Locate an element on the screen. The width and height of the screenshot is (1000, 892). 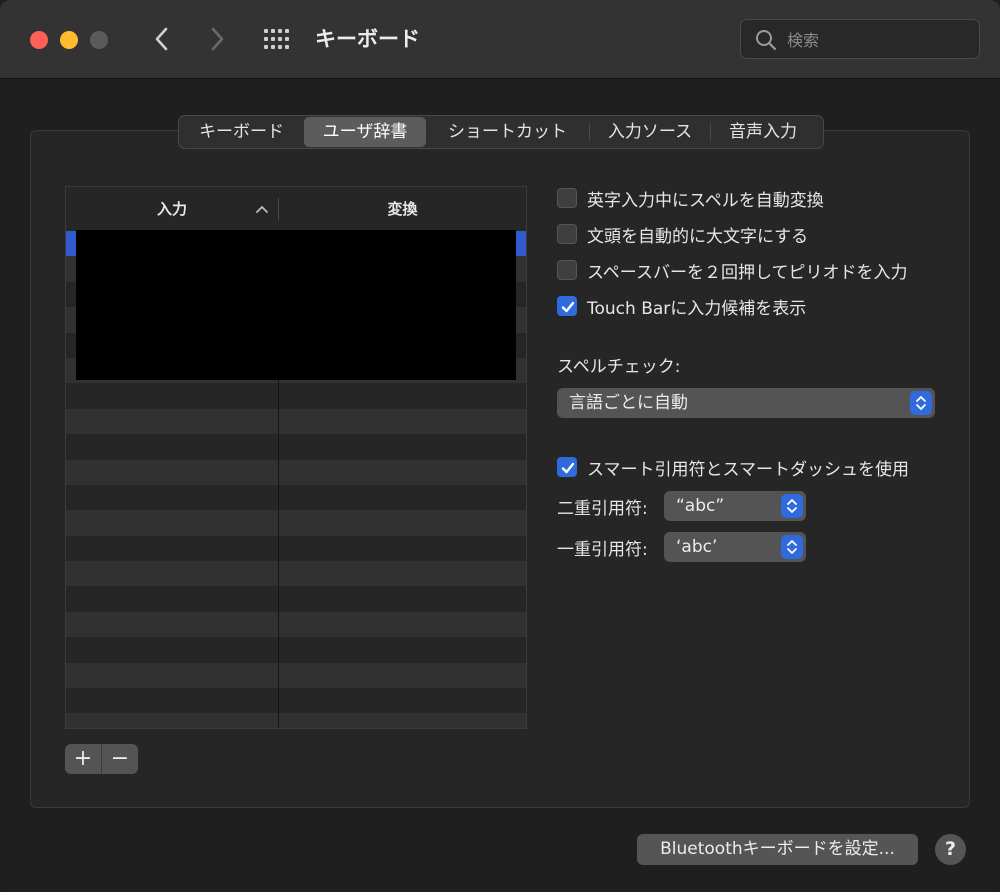
double-quote-popup: “abc” is located at coordinates (735, 506).